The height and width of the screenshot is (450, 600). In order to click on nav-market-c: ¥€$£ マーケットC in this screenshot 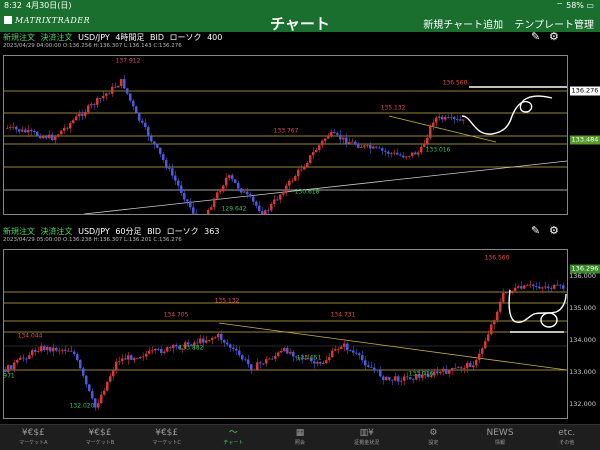, I will do `click(166, 437)`.